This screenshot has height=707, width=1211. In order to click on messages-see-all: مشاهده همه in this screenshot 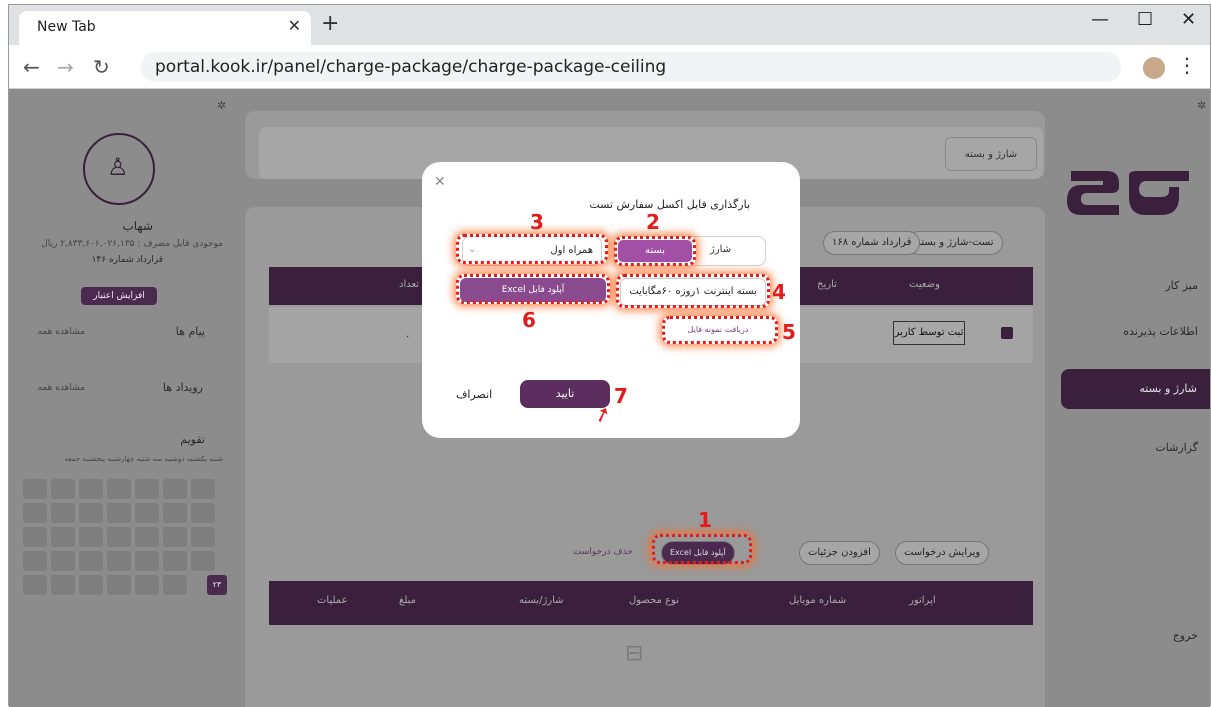, I will do `click(61, 332)`.